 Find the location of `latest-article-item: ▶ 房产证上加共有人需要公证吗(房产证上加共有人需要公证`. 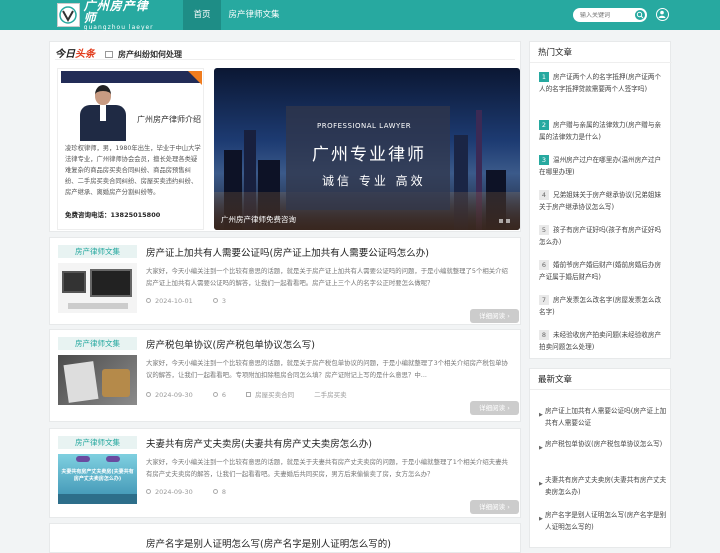

latest-article-item: ▶ 房产证上加共有人需要公证吗(房产证上加共有人需要公证 is located at coordinates (603, 417).